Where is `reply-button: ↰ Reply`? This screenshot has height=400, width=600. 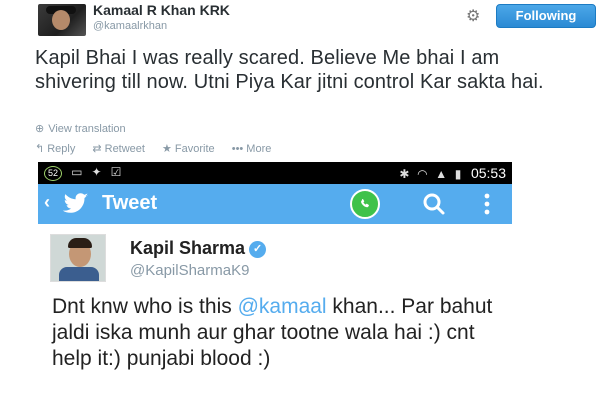 reply-button: ↰ Reply is located at coordinates (55, 149).